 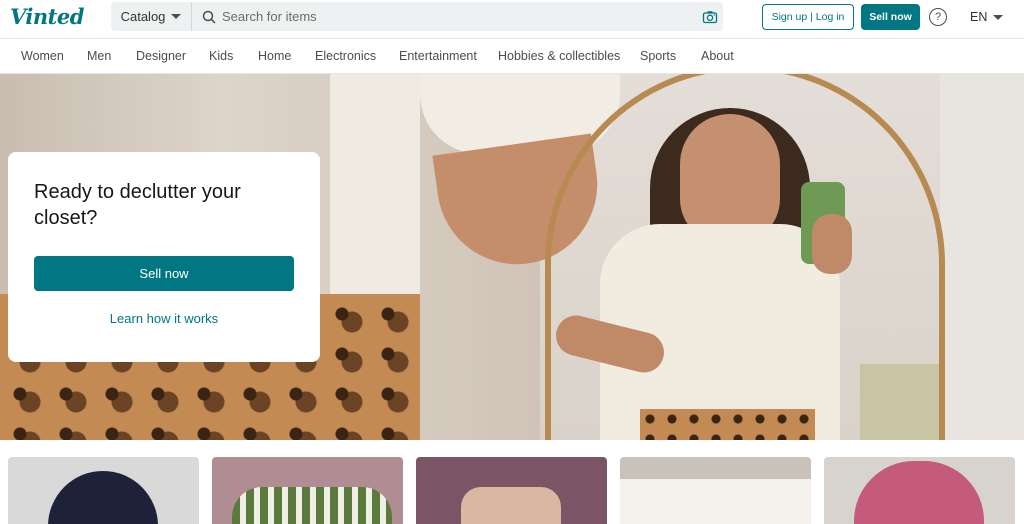 I want to click on search-icon, so click(x=209, y=17).